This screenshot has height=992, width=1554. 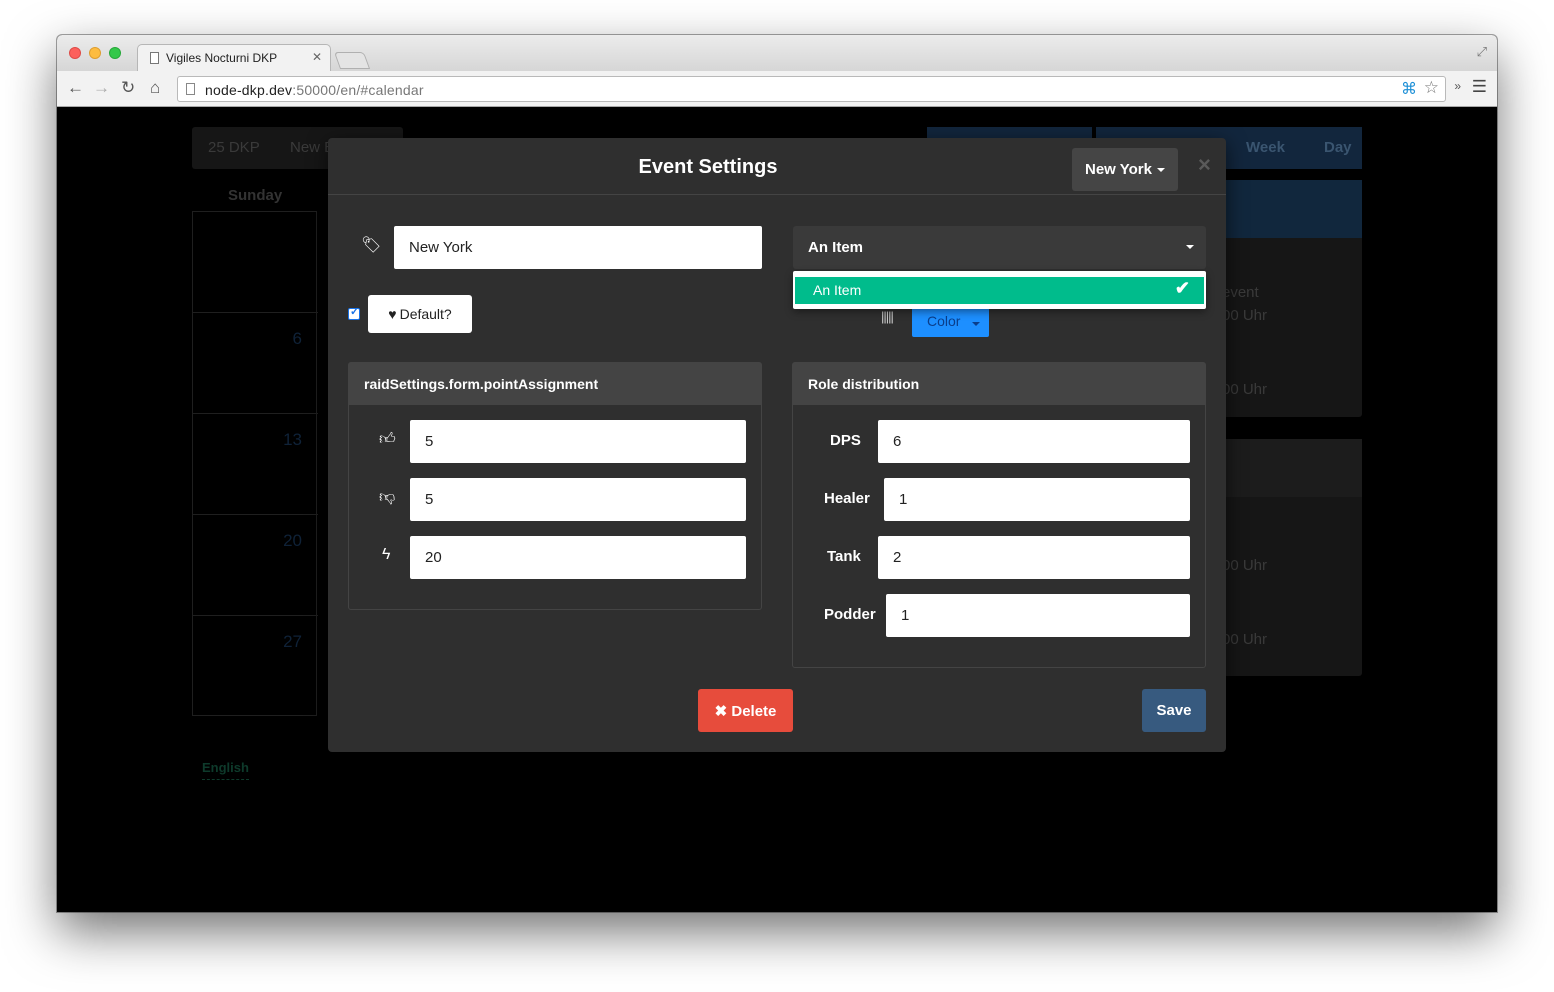 What do you see at coordinates (1125, 169) in the screenshot?
I see `location-dropdown-button: New York` at bounding box center [1125, 169].